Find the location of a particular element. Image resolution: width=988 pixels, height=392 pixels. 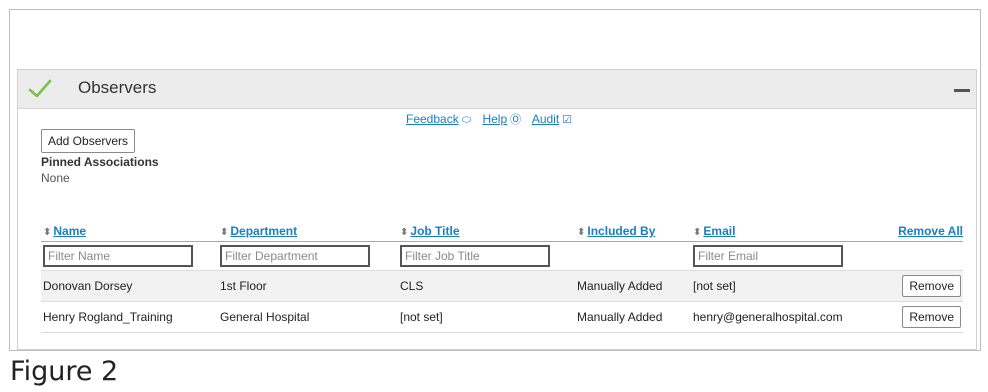

panel-title: Observers is located at coordinates (117, 87).